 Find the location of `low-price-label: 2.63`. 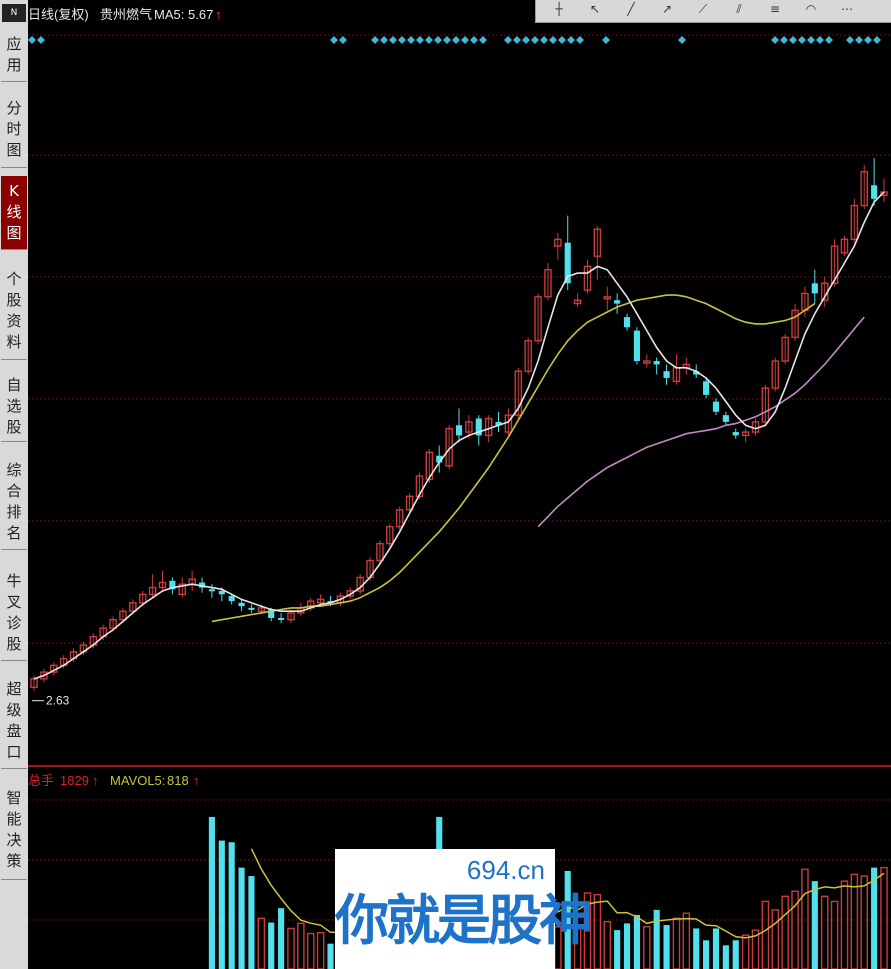

low-price-label: 2.63 is located at coordinates (58, 701).